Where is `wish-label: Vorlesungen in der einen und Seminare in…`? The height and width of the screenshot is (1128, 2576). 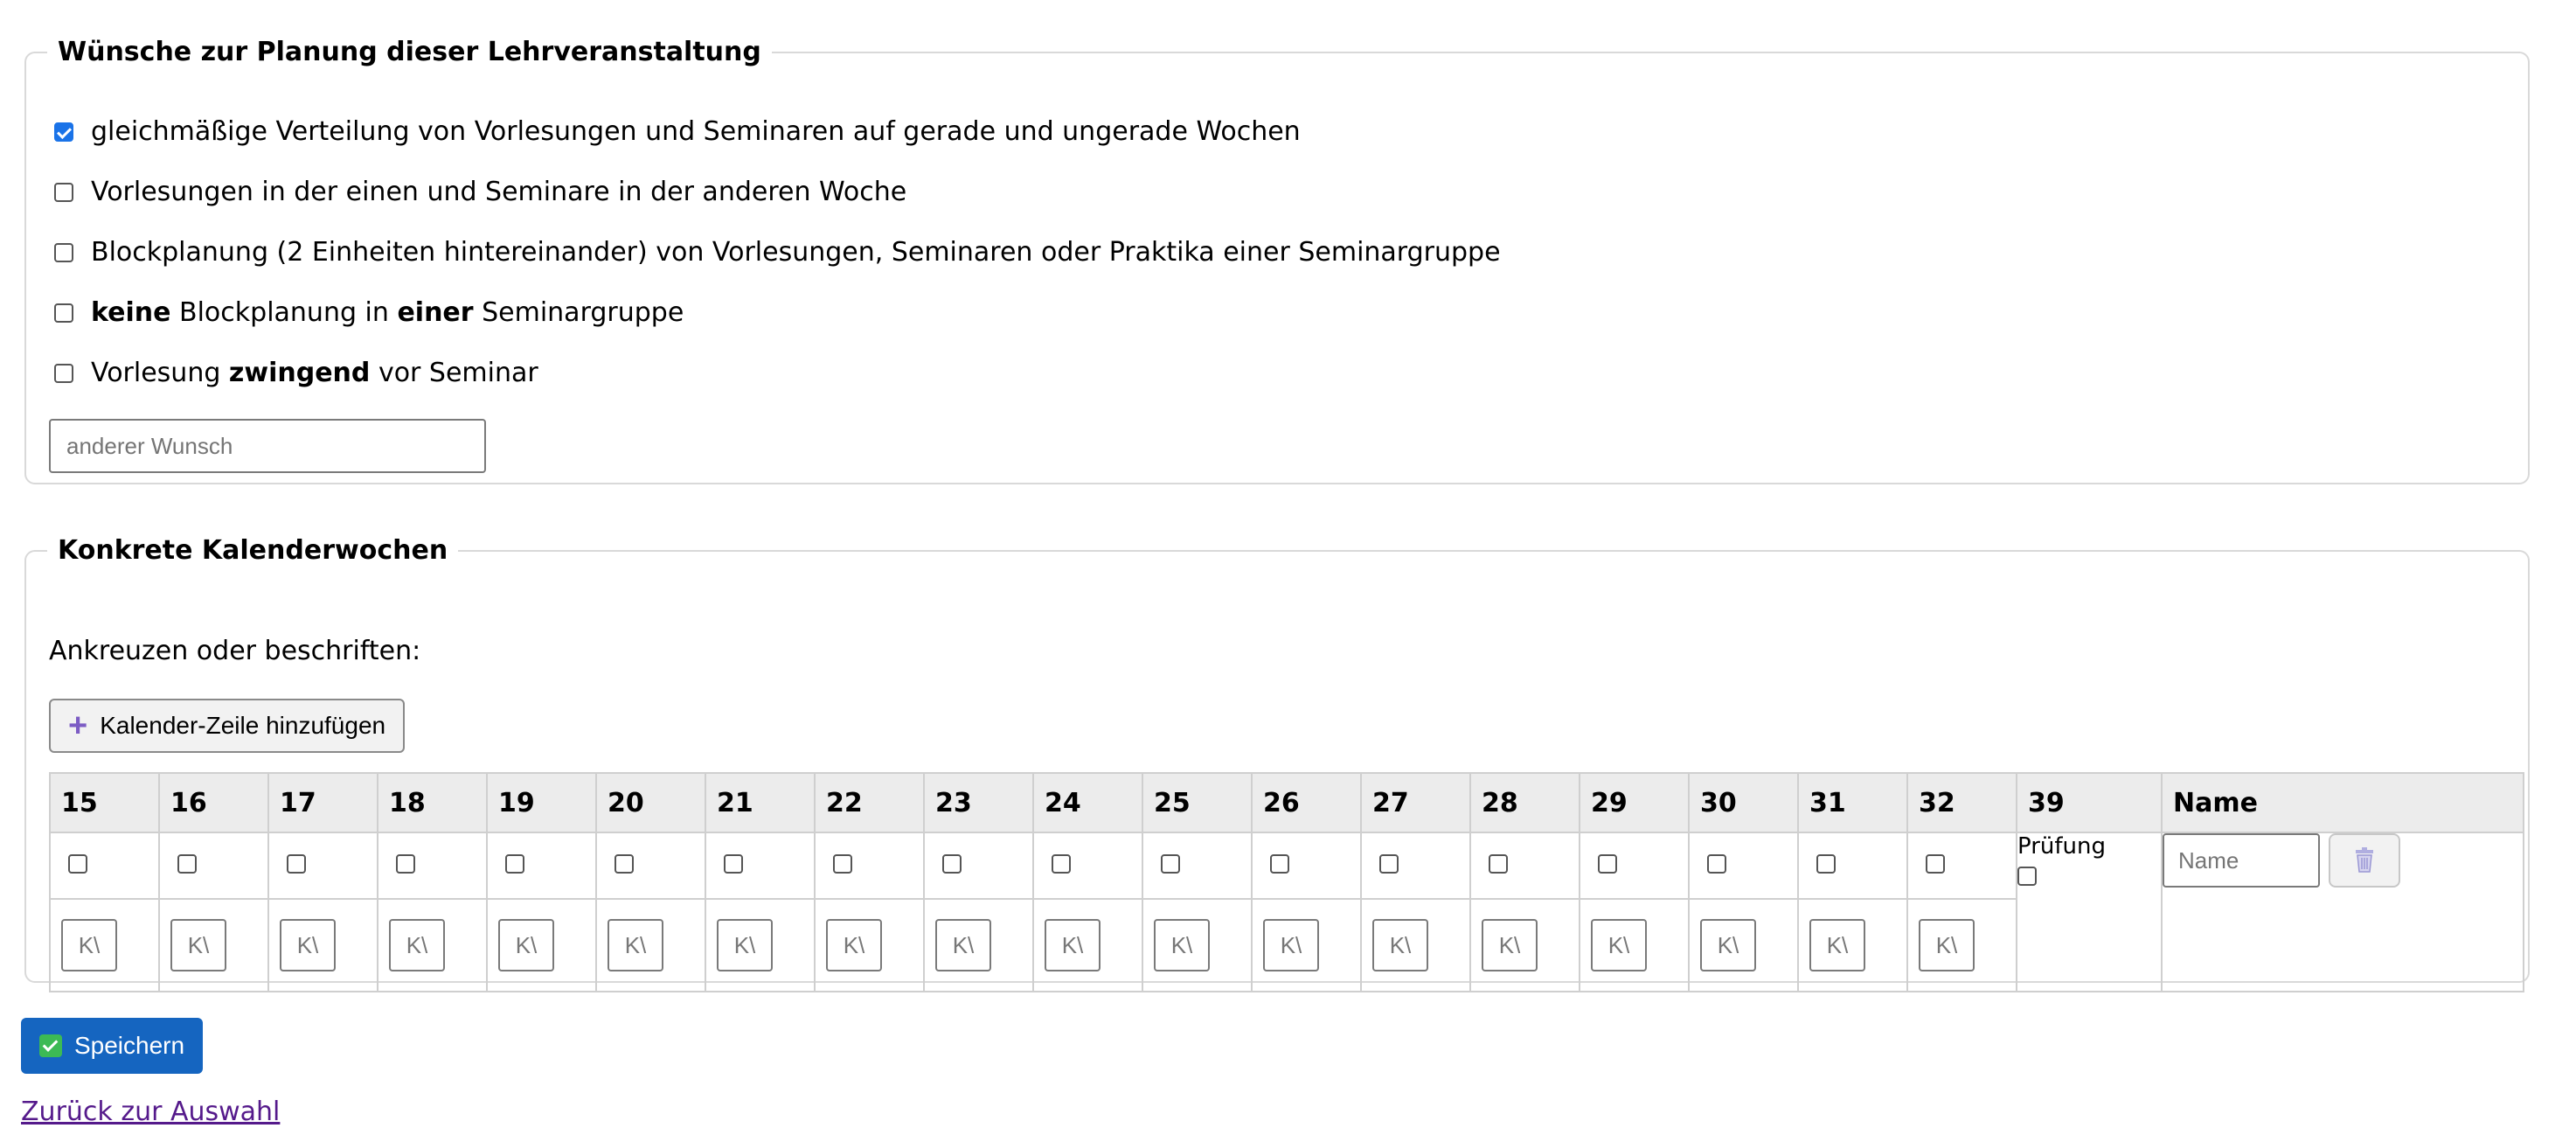
wish-label: Vorlesungen in der einen und Seminare in… is located at coordinates (499, 192).